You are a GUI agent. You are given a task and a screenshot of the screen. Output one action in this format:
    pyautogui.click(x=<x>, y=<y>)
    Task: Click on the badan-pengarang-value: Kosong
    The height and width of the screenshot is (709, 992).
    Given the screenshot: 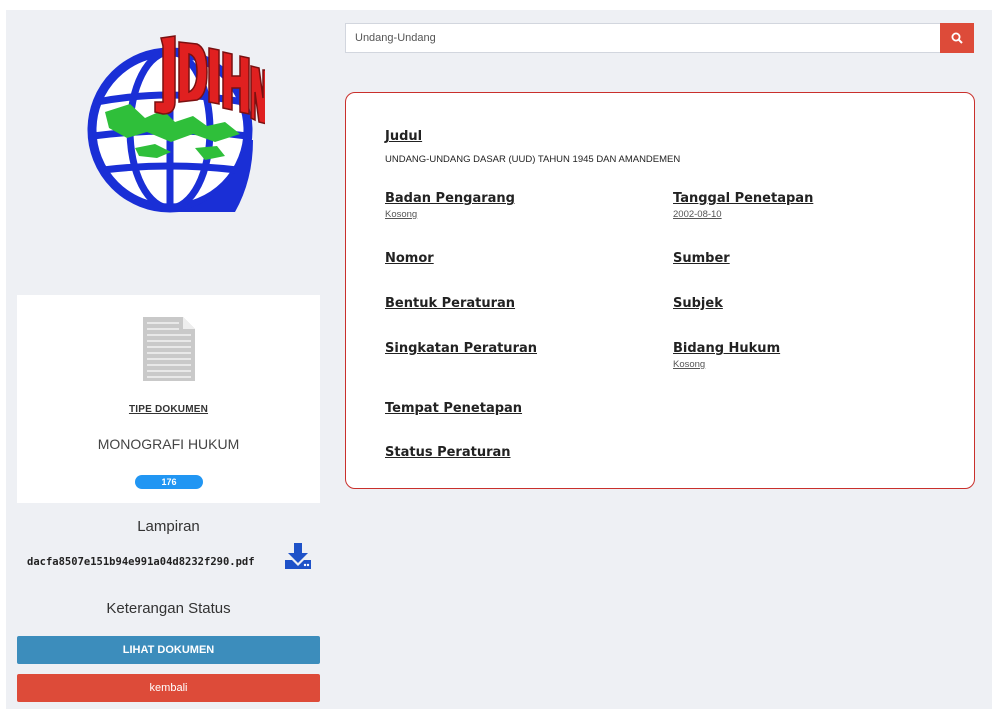 What is the action you would take?
    pyautogui.click(x=401, y=214)
    